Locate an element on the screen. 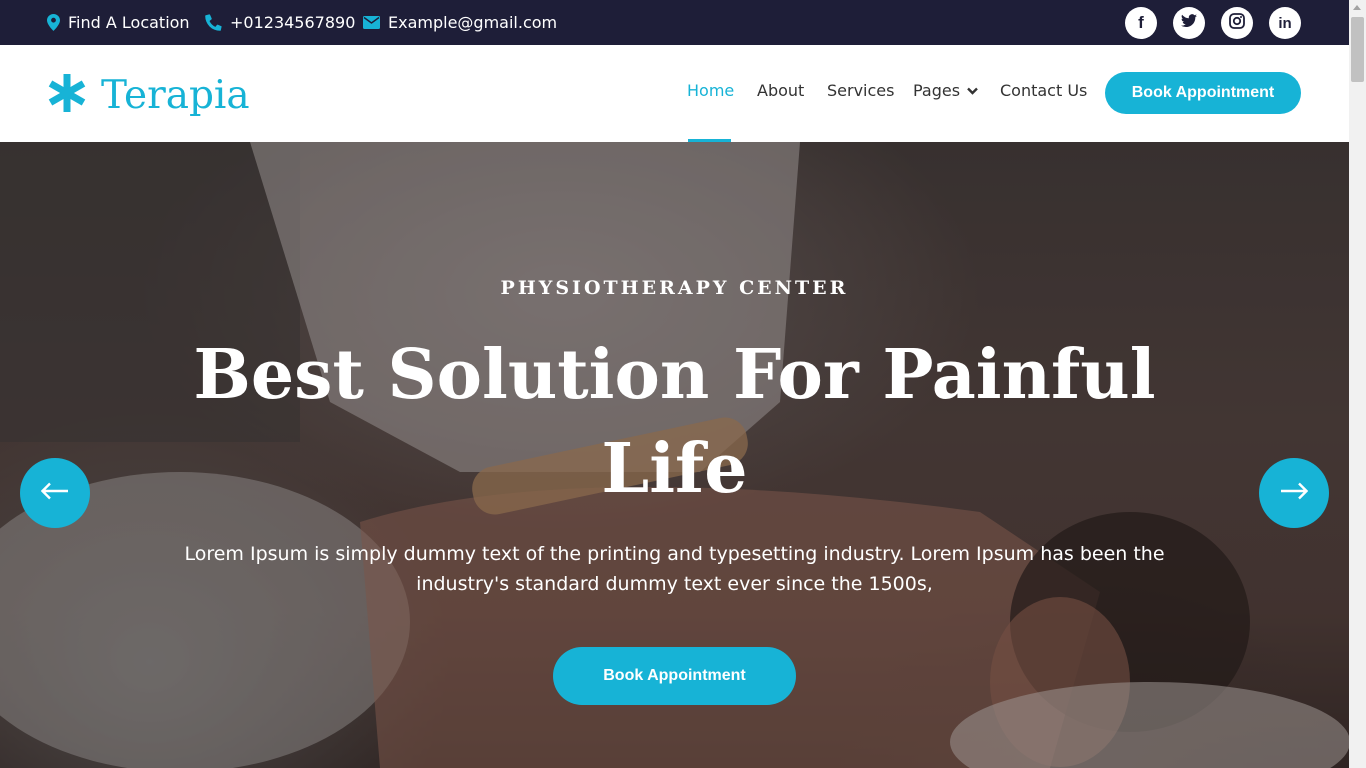  facebook-icon: f is located at coordinates (1141, 22).